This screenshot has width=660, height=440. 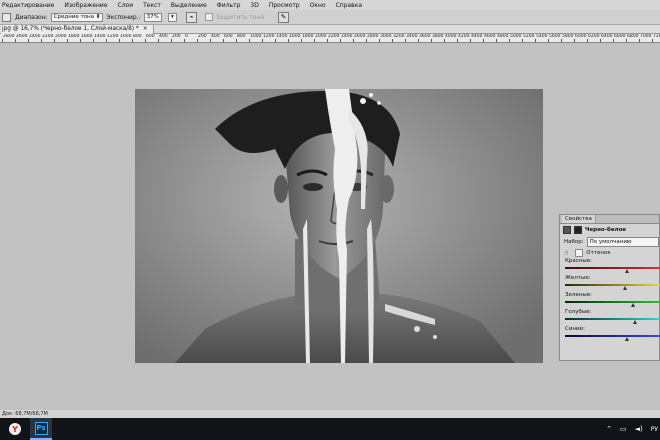 I want to click on exposure-label: Экспонир.:, so click(x=123, y=17).